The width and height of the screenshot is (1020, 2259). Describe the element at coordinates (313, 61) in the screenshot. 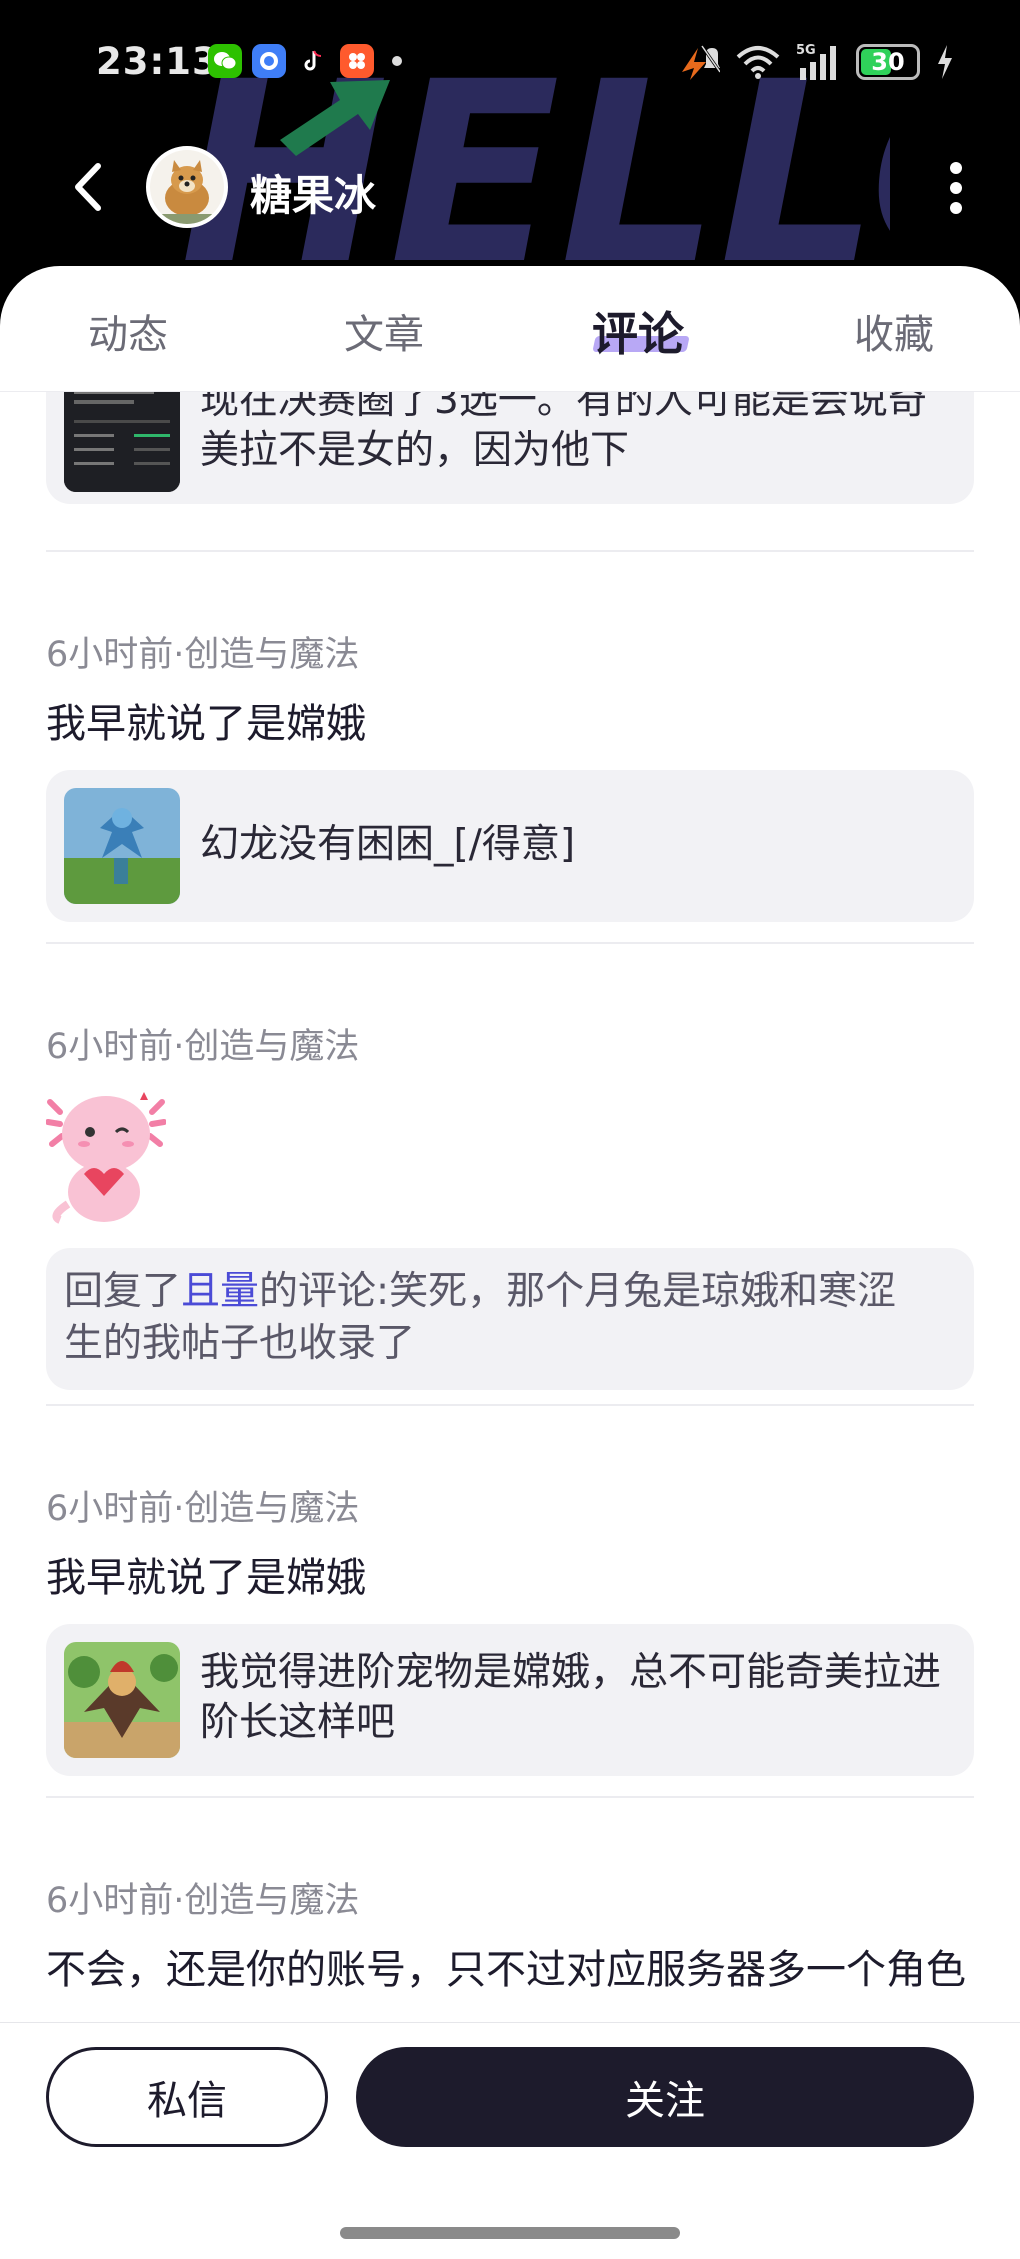

I see `tiktok-icon` at that location.